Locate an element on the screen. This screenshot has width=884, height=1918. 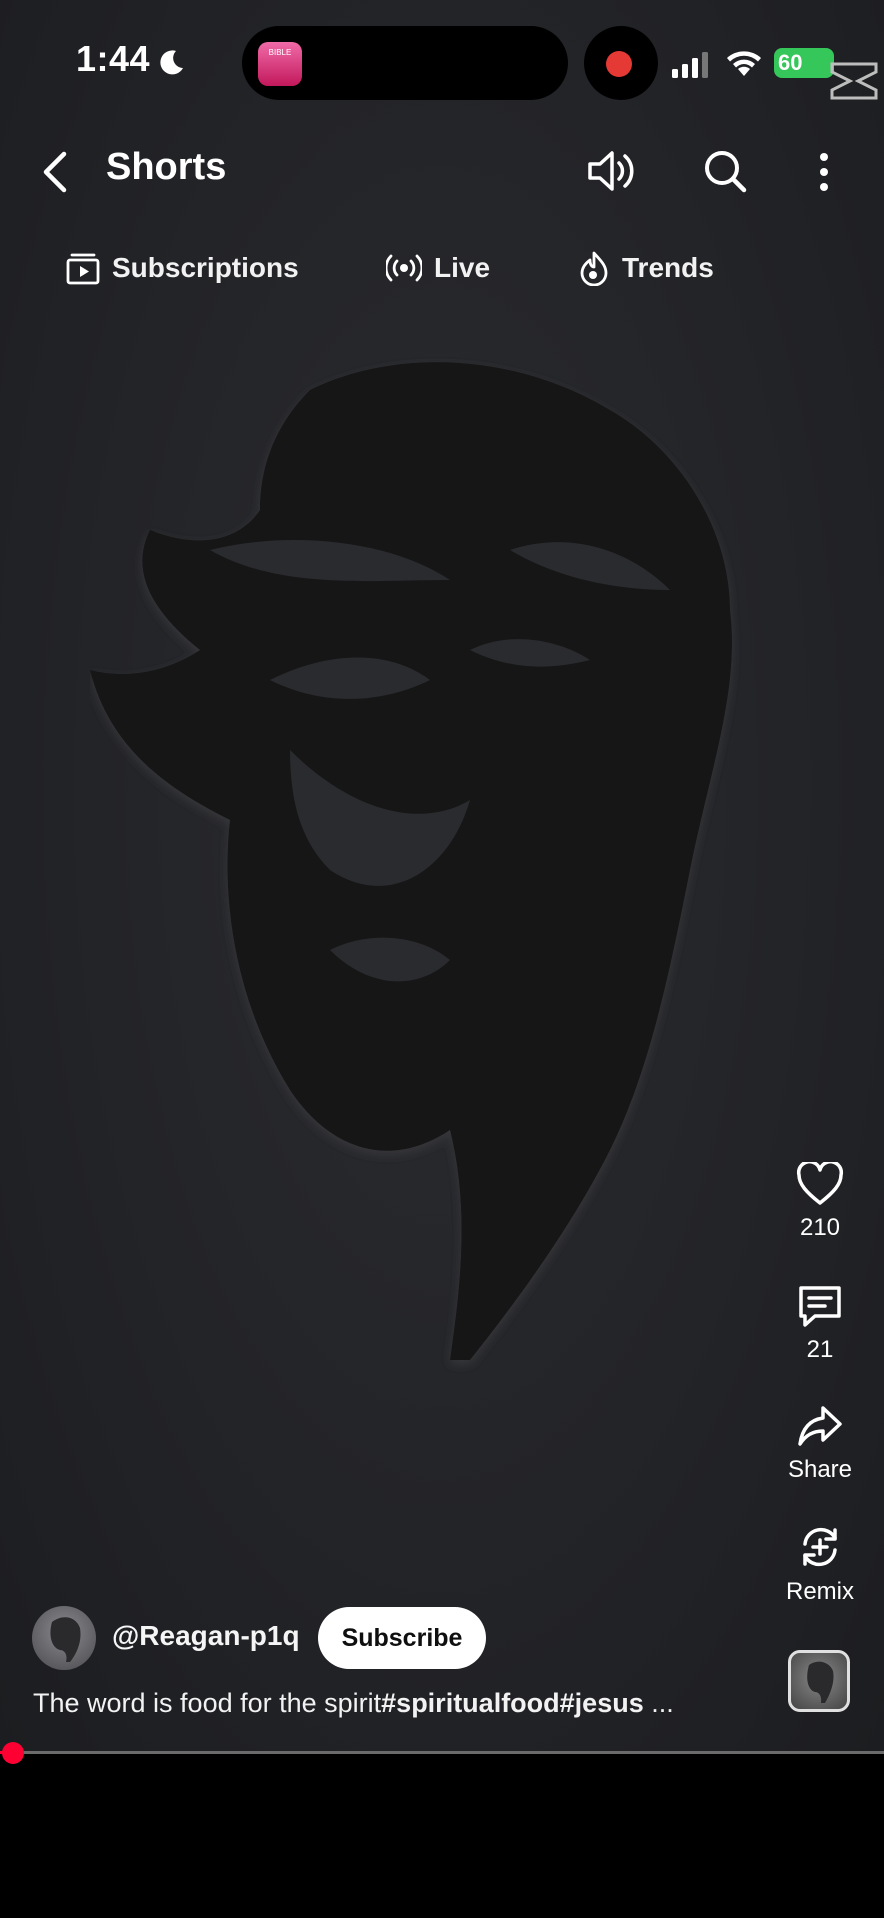
sound-thumbnail is located at coordinates (819, 1681).